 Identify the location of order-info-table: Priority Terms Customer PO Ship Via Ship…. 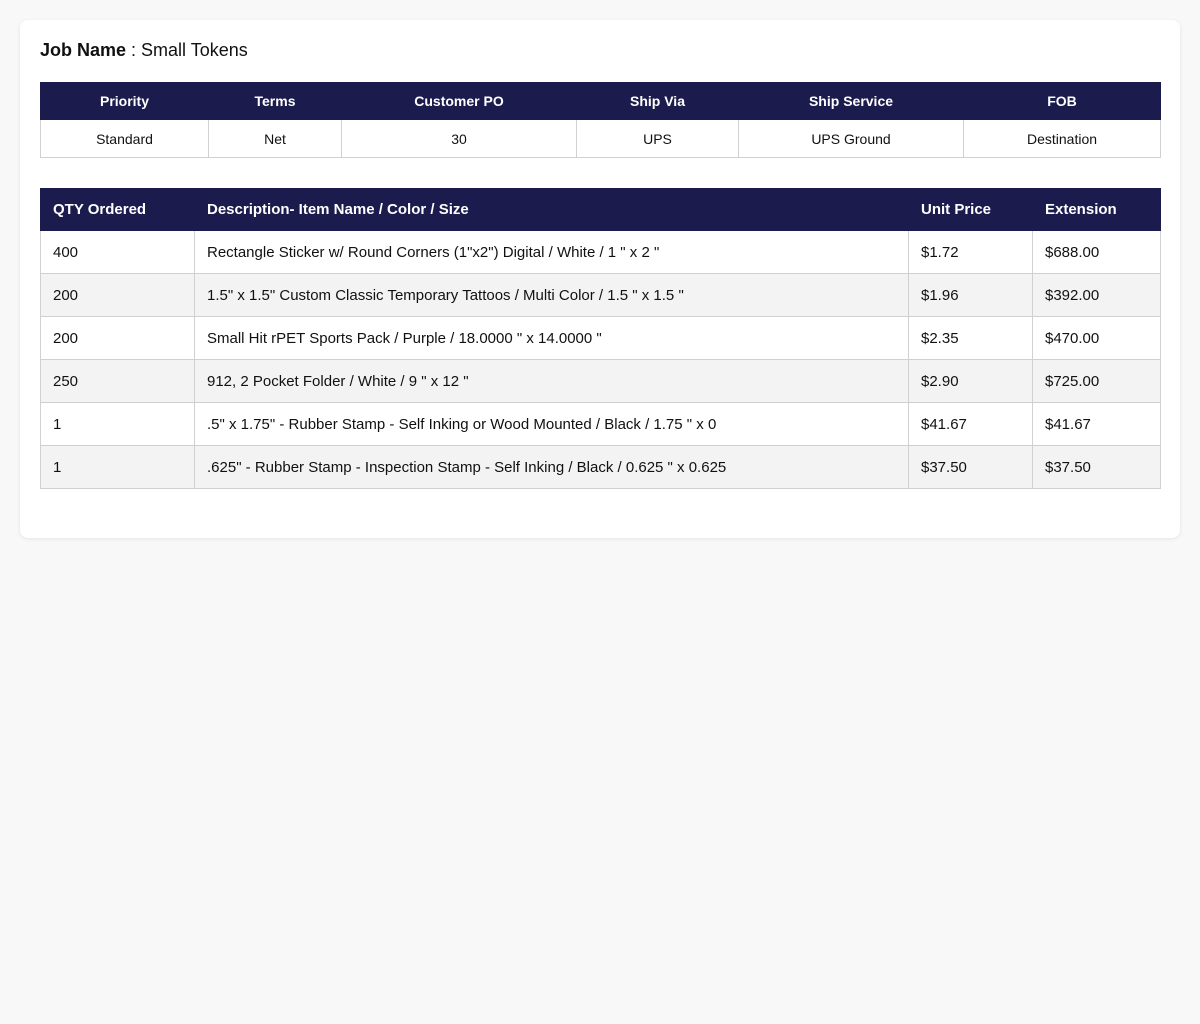
(600, 120).